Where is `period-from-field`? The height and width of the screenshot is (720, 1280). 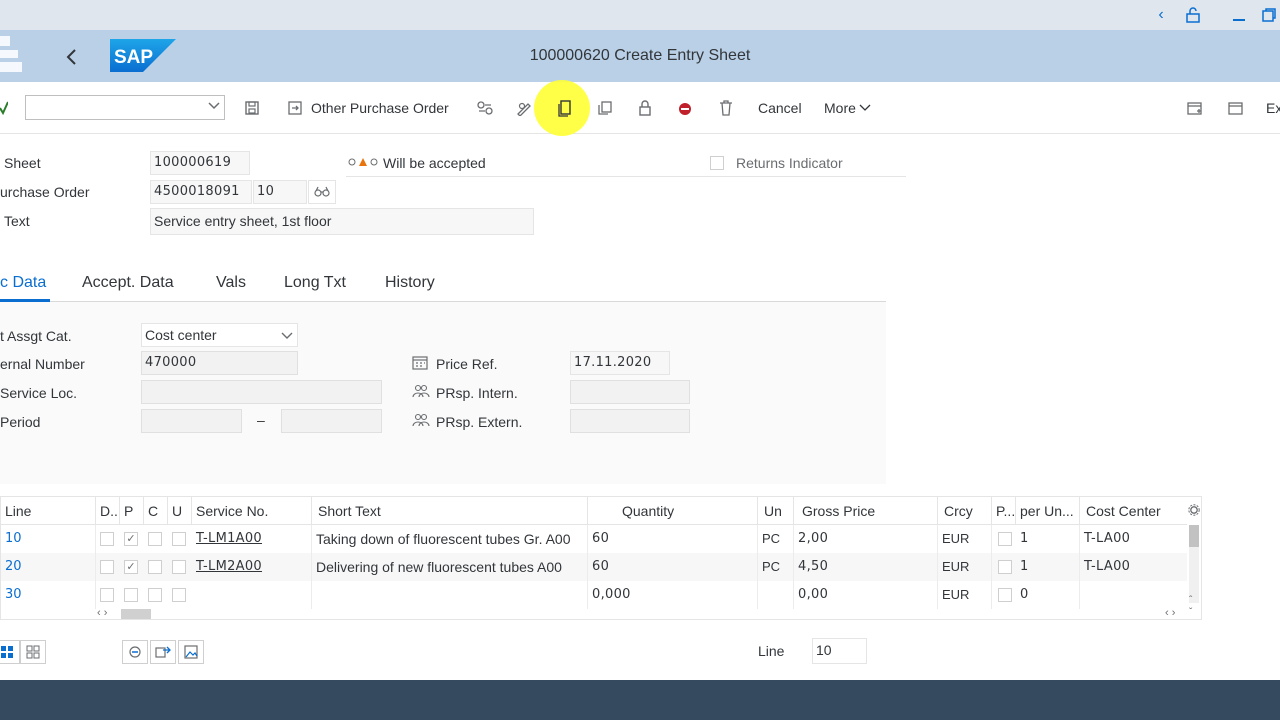
period-from-field is located at coordinates (191, 421).